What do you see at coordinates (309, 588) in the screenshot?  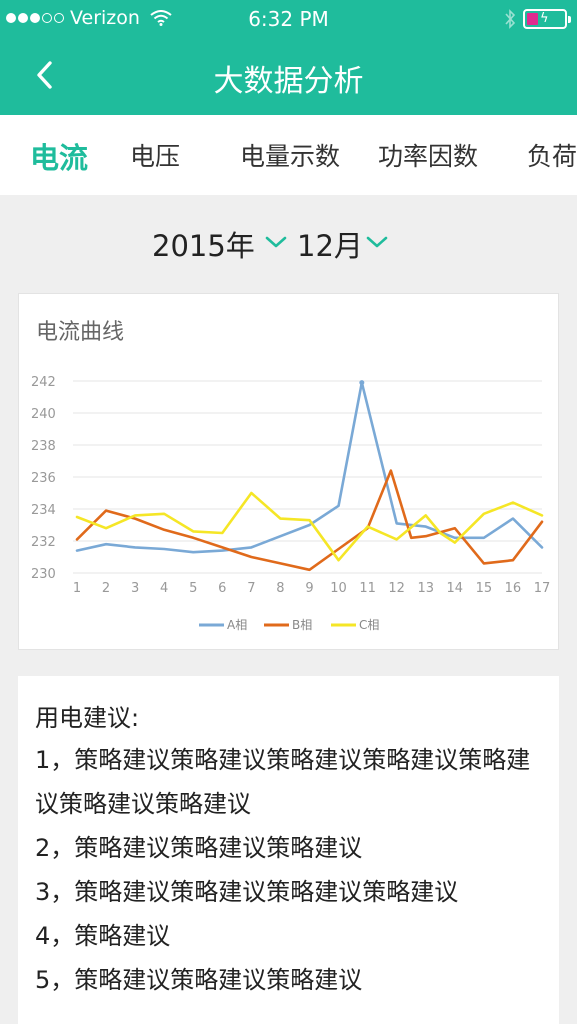 I see `x-tick-label: 9` at bounding box center [309, 588].